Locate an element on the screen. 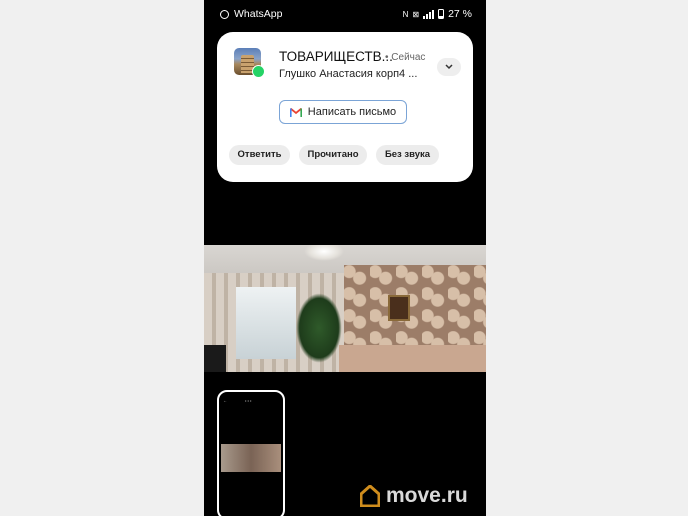 This screenshot has width=688, height=516. mark-read-button: Прочитано is located at coordinates (333, 155).